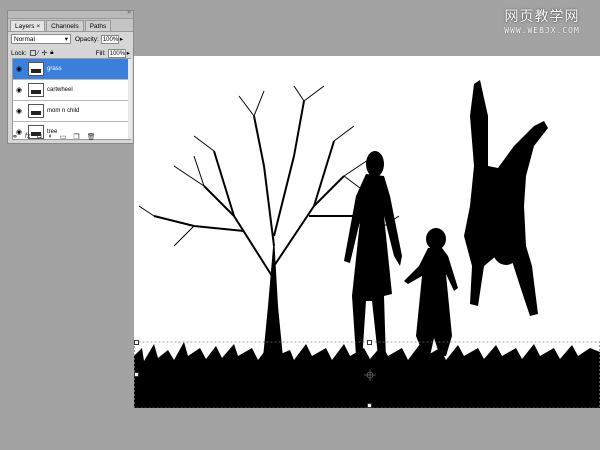 The width and height of the screenshot is (600, 450). I want to click on link-icon: ⚭, so click(15, 137).